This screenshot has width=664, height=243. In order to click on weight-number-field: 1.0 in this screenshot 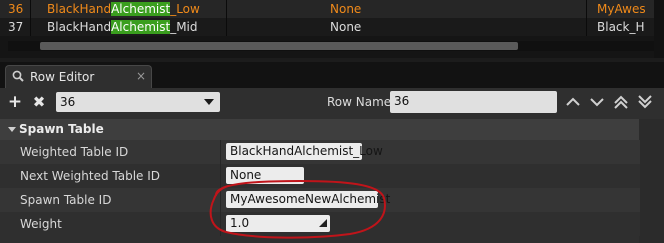, I will do `click(278, 223)`.